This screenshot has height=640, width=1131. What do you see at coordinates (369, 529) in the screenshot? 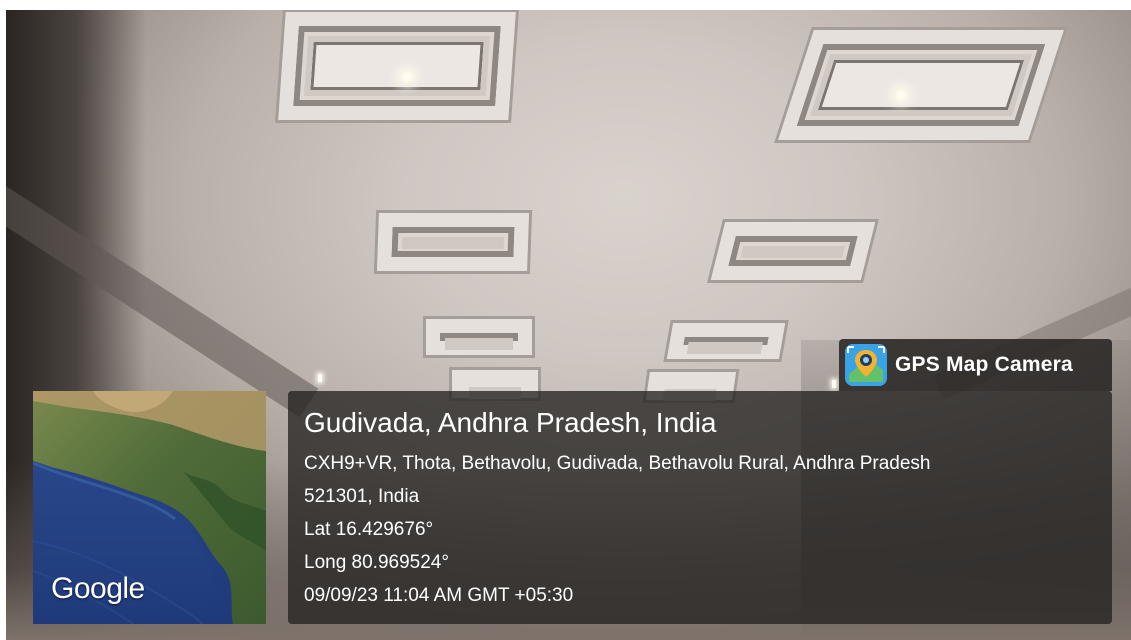
I see `latitude-text: Lat 16.429676°` at bounding box center [369, 529].